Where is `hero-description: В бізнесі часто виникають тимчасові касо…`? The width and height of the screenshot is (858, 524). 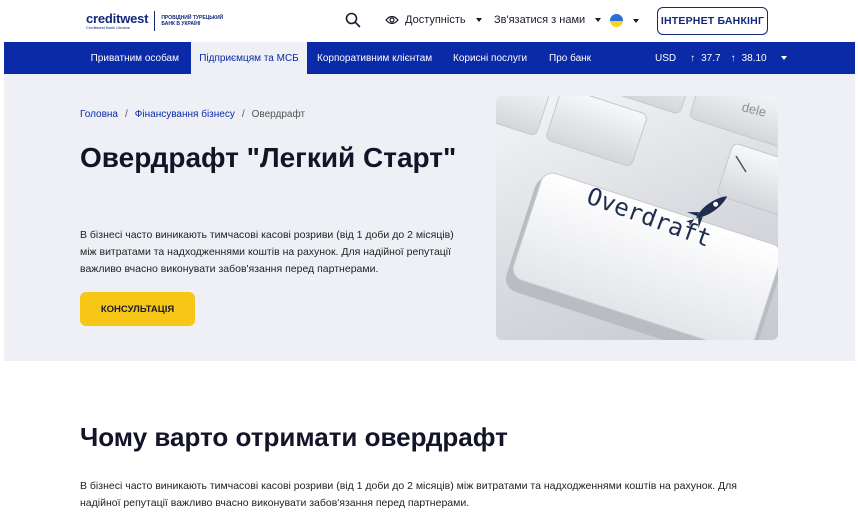 hero-description: В бізнесі часто виникають тимчасові касо… is located at coordinates (267, 252).